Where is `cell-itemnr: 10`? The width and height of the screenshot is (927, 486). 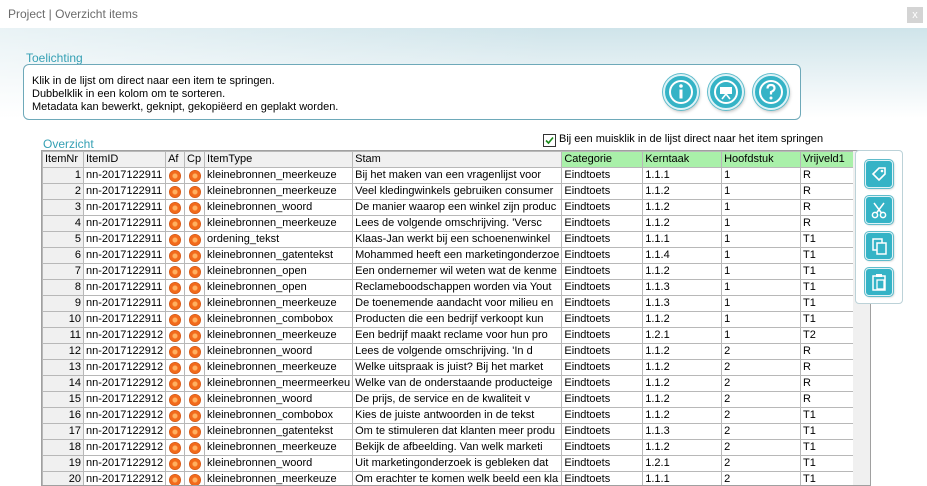
cell-itemnr: 10 is located at coordinates (63, 320).